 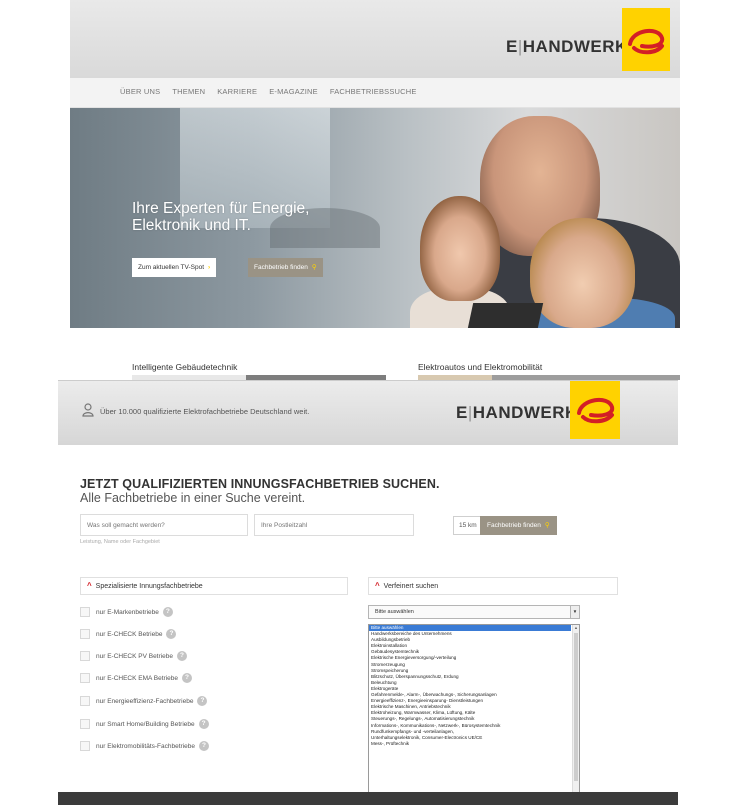 I want to click on checkbox-label: nur Smart Home/Building Betriebe, so click(x=145, y=724).